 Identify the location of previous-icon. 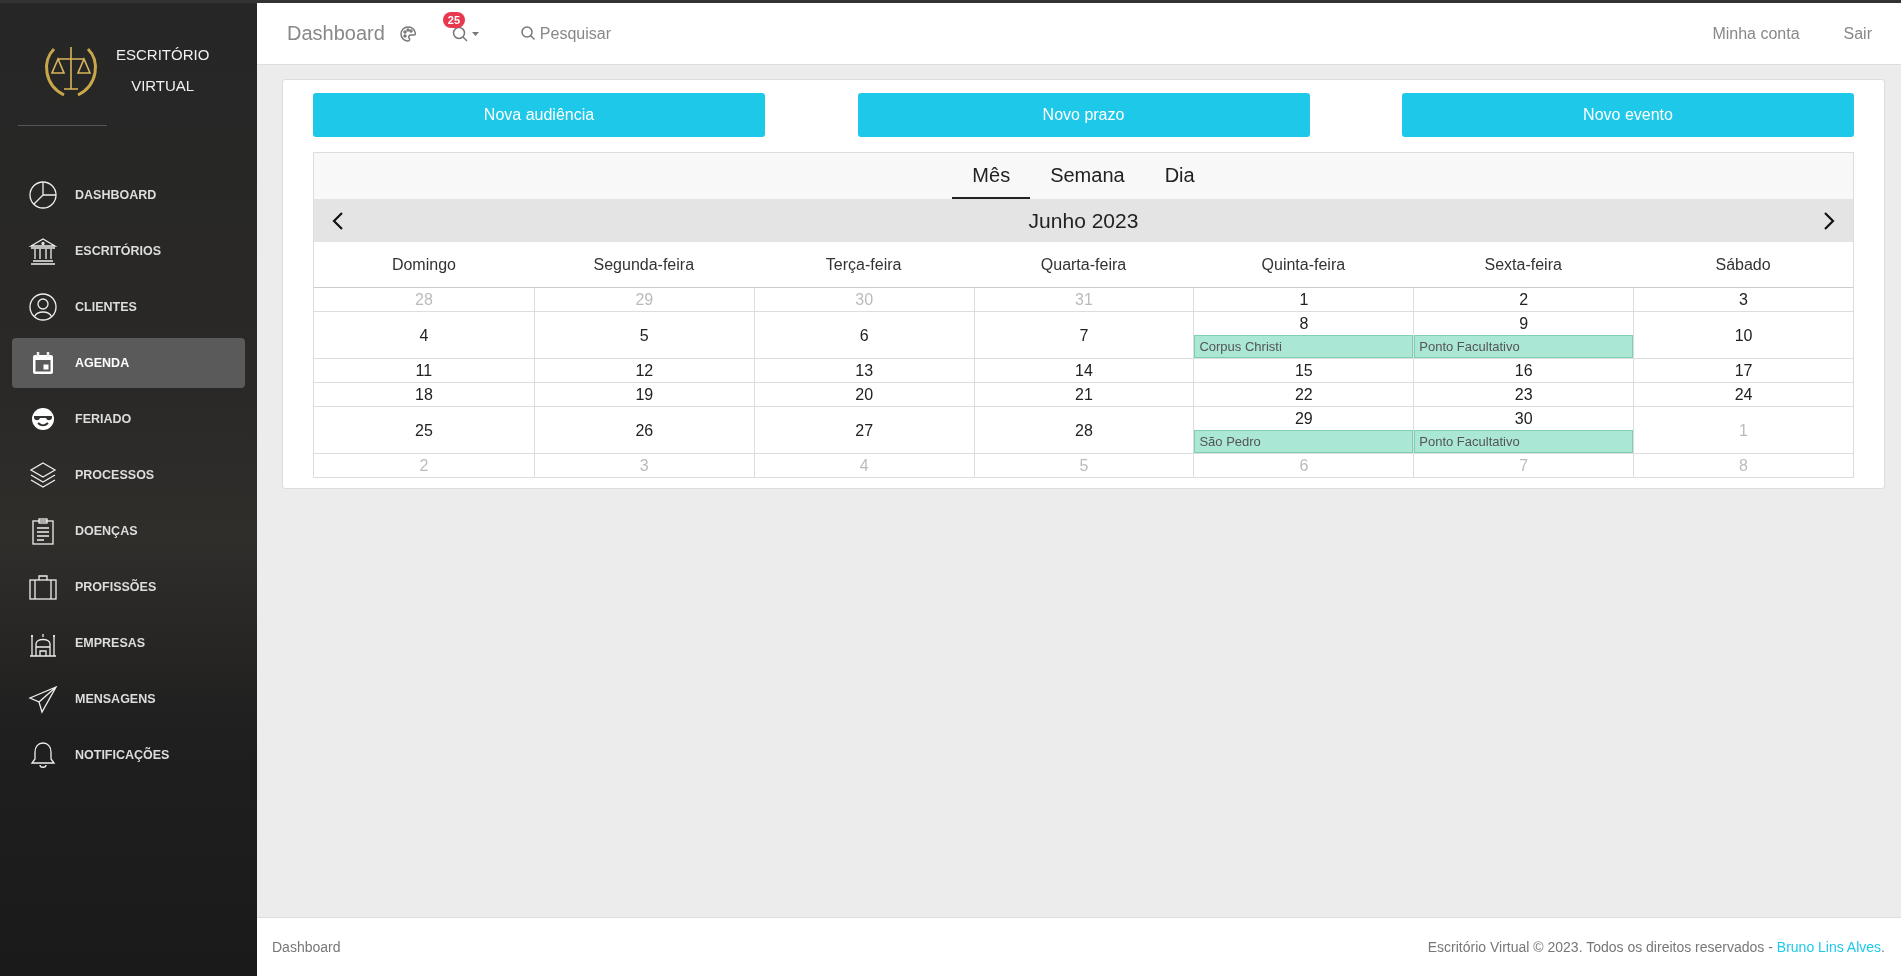
(338, 220).